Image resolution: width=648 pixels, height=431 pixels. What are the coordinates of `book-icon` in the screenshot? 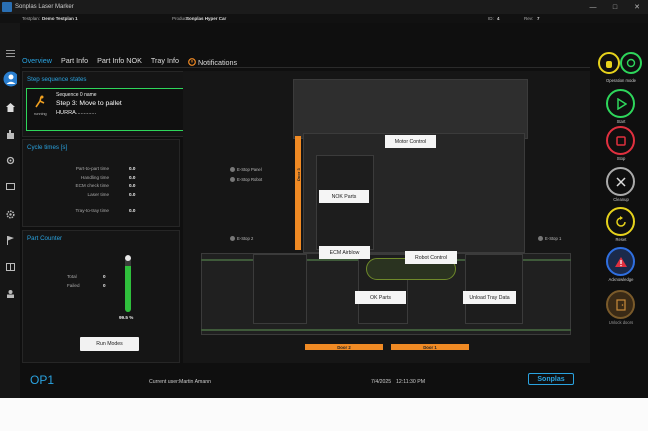 It's located at (10, 267).